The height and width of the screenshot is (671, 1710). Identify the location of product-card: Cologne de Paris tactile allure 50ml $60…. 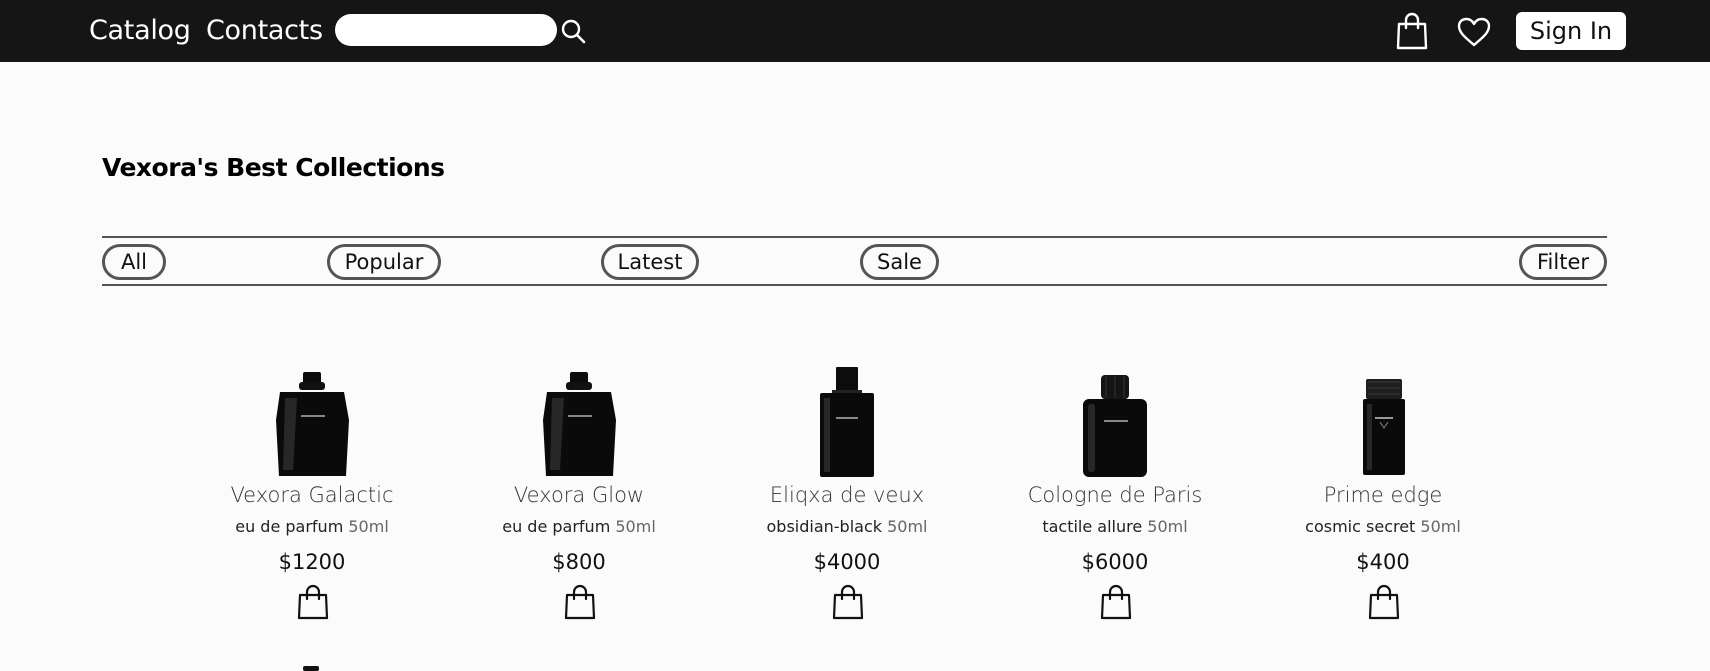
(1115, 495).